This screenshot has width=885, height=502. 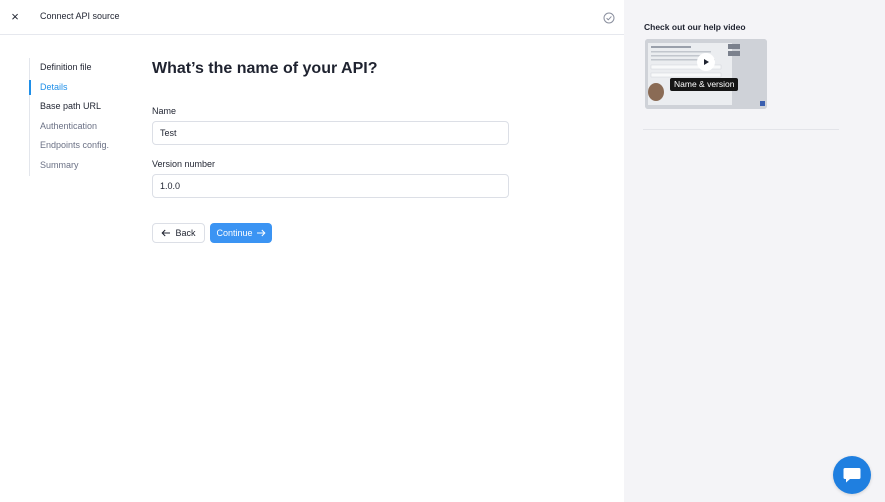 I want to click on help-title: Check out our help video, so click(x=695, y=27).